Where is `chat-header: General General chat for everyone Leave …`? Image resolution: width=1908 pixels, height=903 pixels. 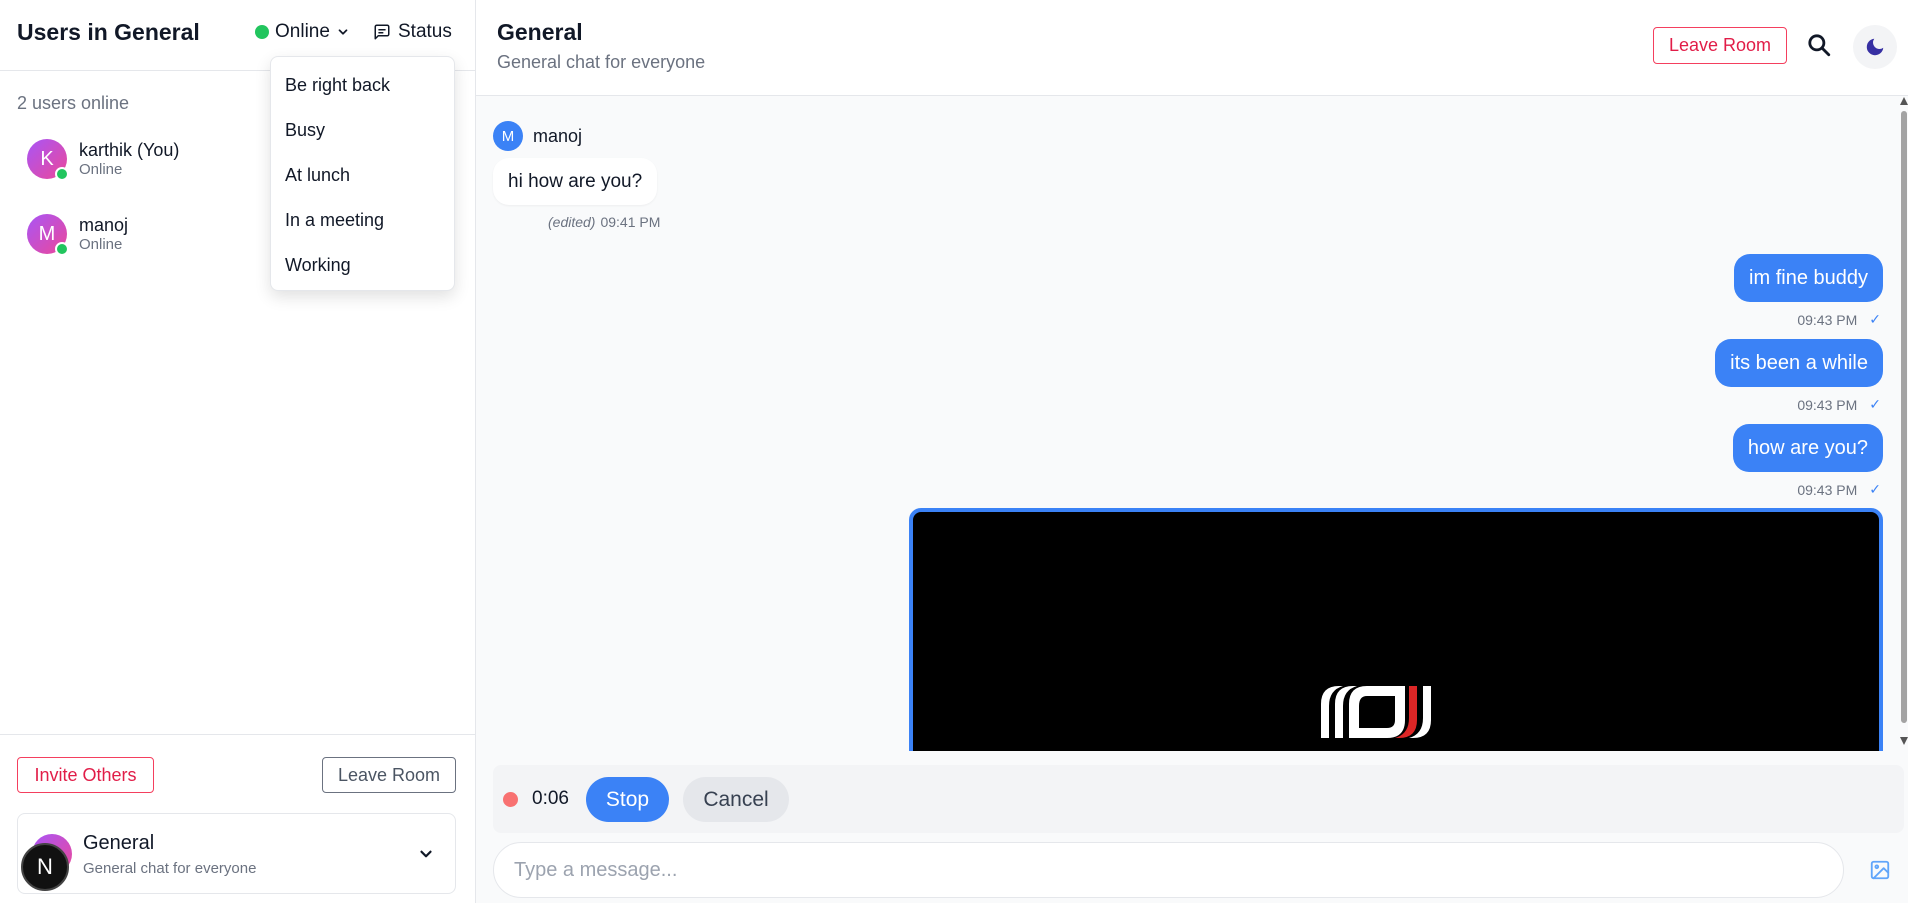 chat-header: General General chat for everyone Leave … is located at coordinates (1192, 48).